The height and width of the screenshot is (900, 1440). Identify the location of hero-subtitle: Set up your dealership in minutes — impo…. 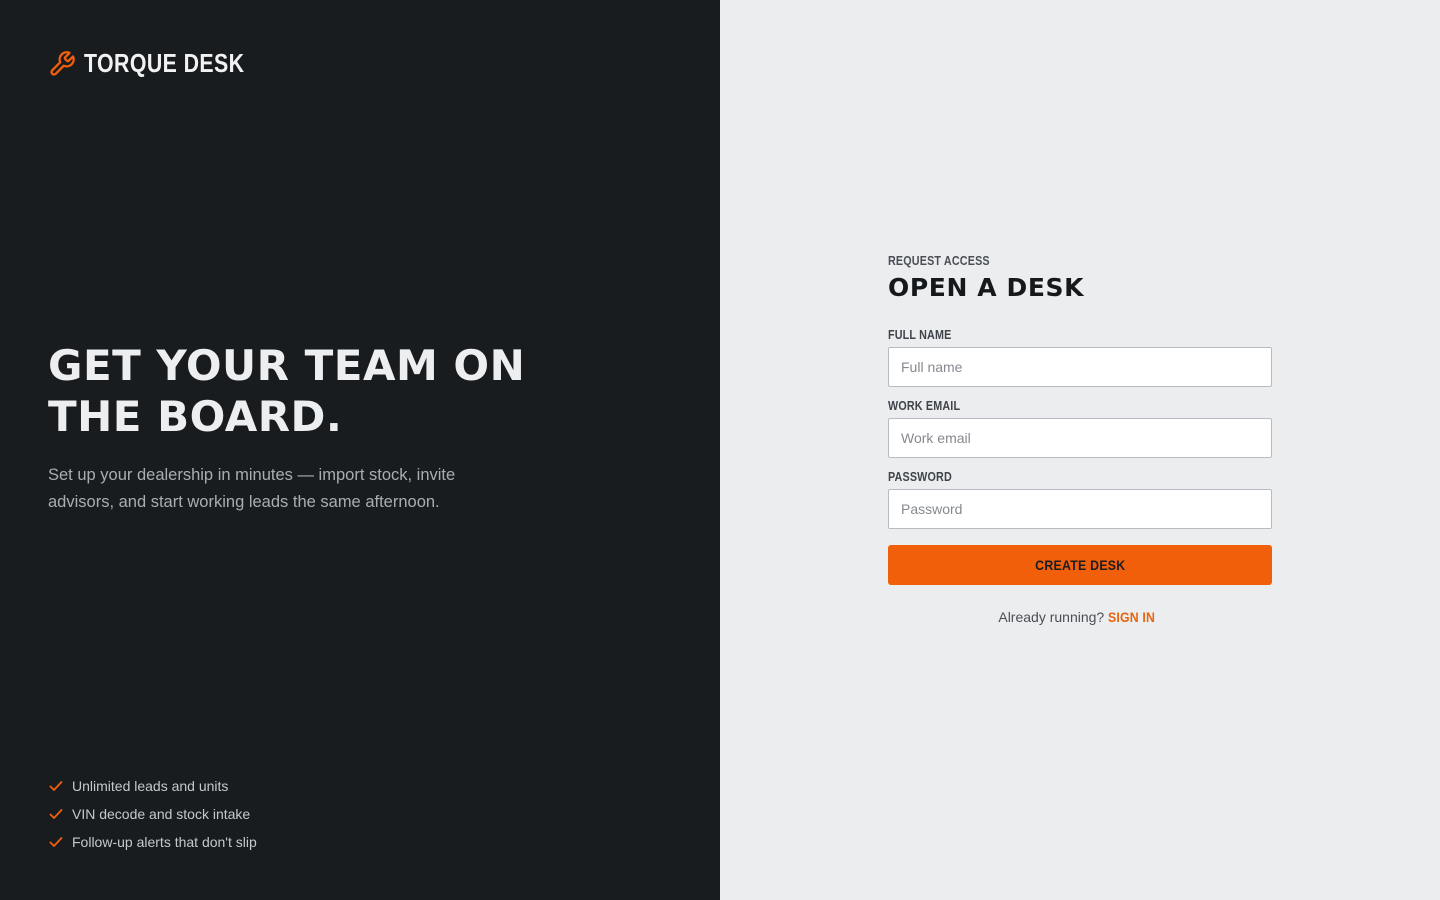
(252, 488).